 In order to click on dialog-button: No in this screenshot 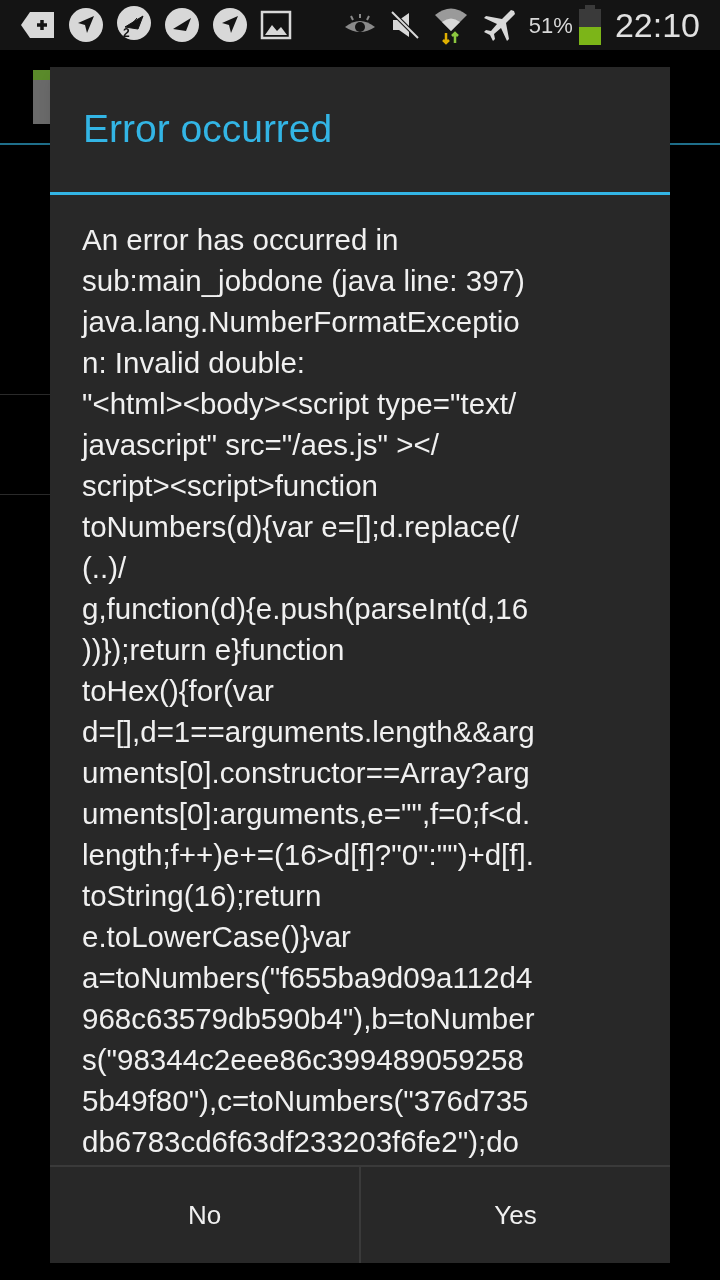, I will do `click(204, 1215)`.